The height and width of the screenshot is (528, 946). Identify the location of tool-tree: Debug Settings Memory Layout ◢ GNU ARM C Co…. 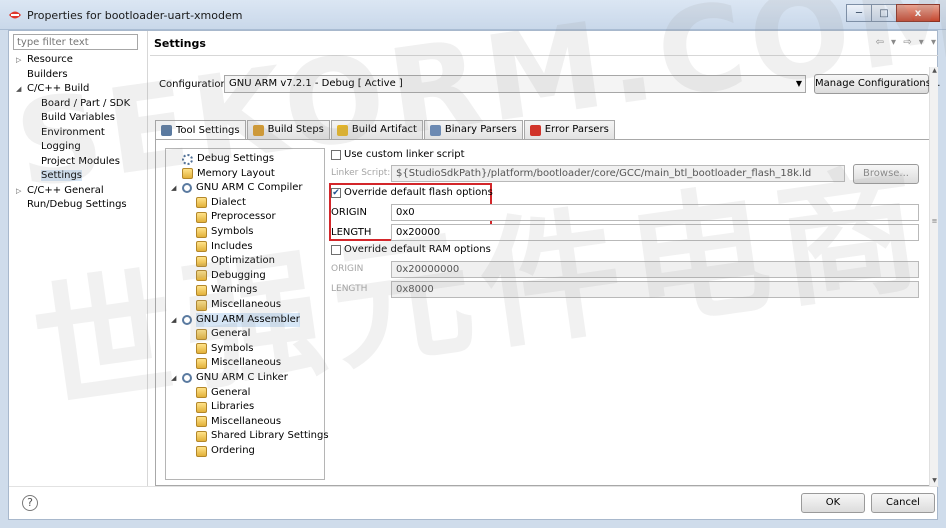
(247, 314).